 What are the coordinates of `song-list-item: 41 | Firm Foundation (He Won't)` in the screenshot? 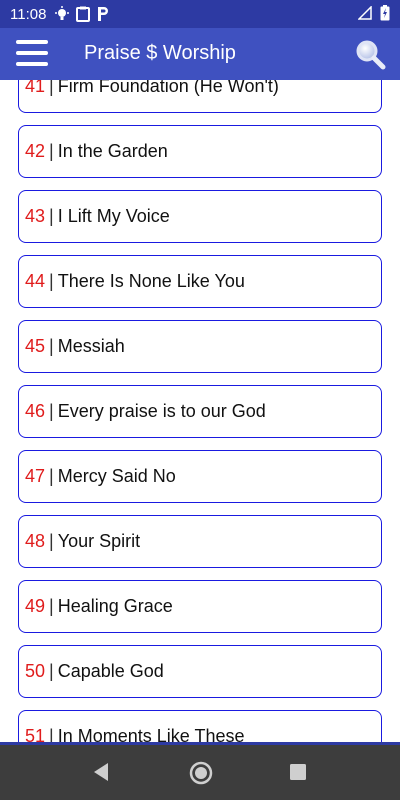 It's located at (200, 96).